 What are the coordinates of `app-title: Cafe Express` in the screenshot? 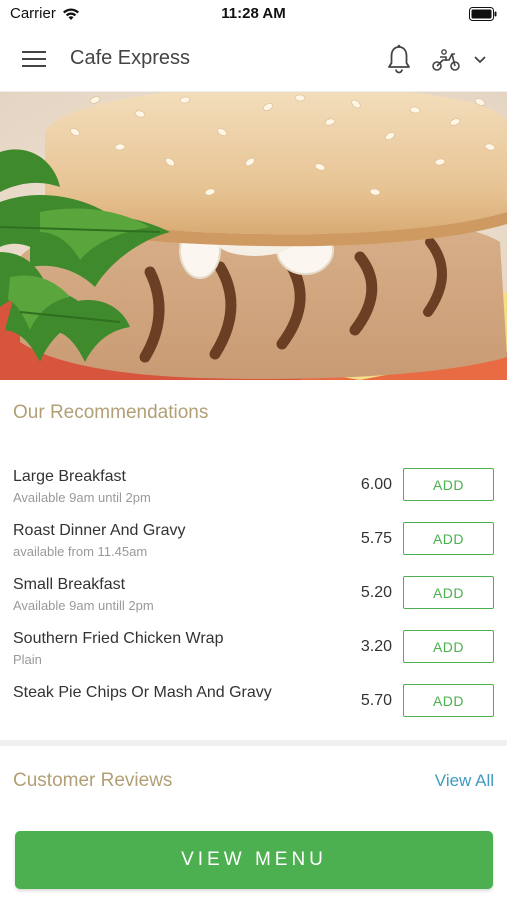 It's located at (130, 58).